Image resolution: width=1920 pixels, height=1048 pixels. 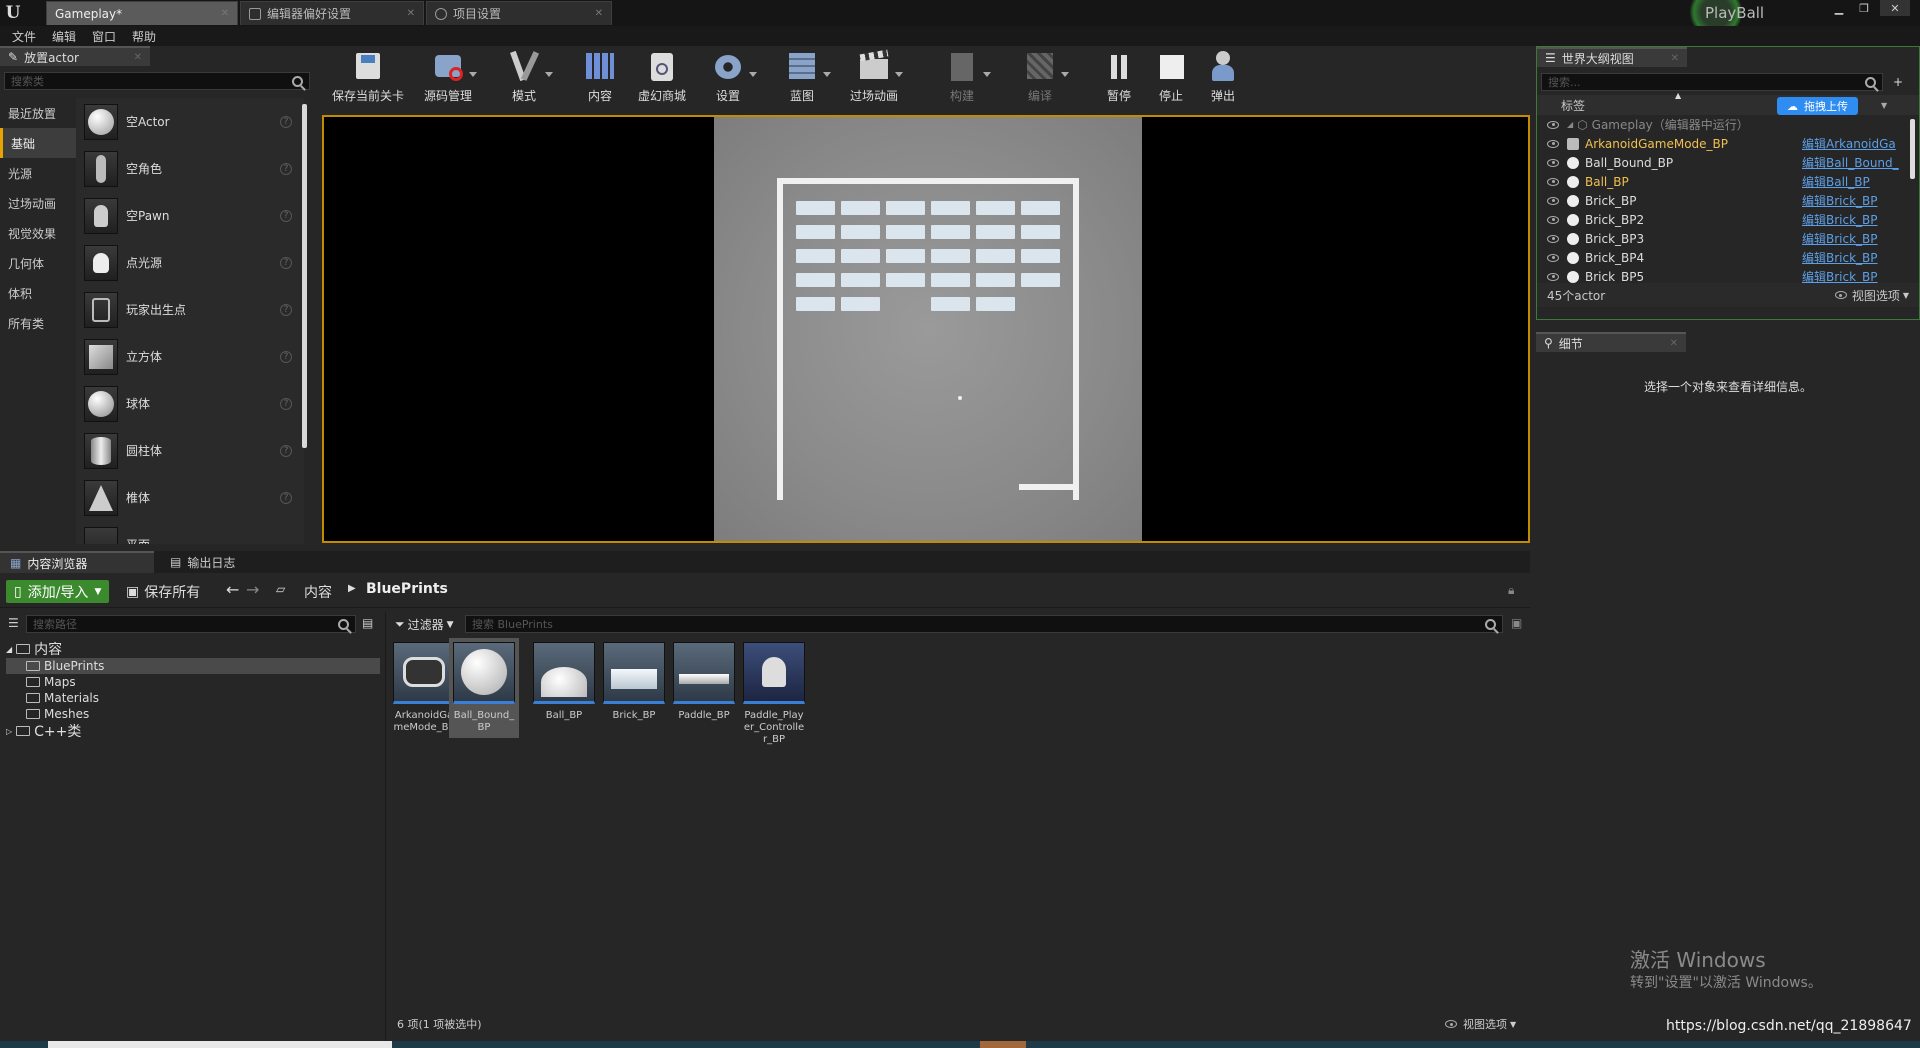 What do you see at coordinates (64, 36) in the screenshot?
I see `menu-edit: 编辑` at bounding box center [64, 36].